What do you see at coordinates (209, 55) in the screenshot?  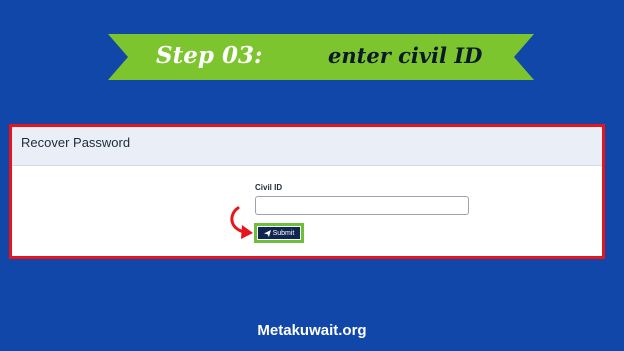 I see `step-label: Step 03:` at bounding box center [209, 55].